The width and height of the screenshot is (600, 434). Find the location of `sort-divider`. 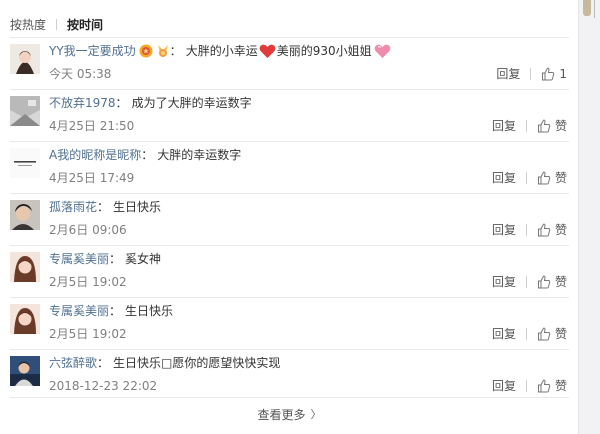

sort-divider is located at coordinates (57, 24).